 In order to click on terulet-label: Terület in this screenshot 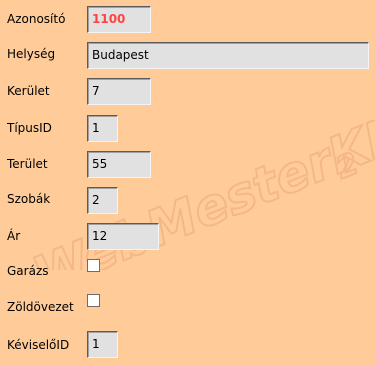, I will do `click(27, 164)`.